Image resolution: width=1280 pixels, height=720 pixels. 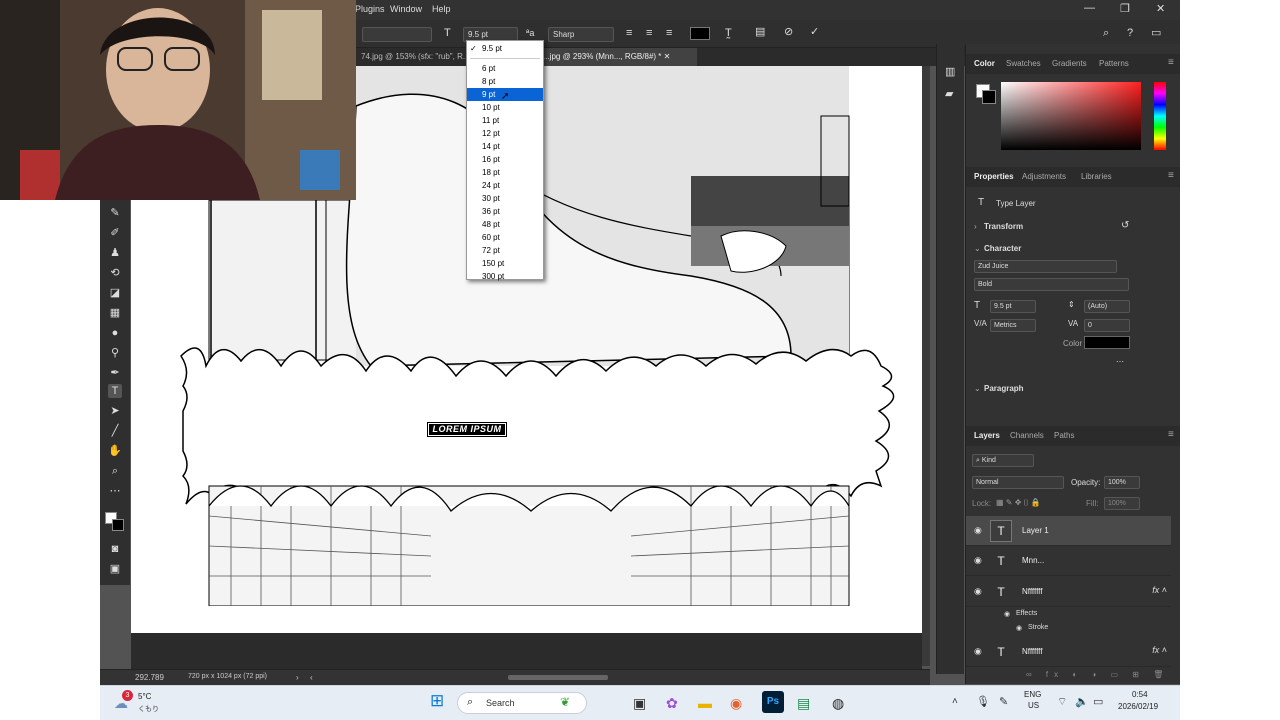 I want to click on layer-row: ◉ T Nfffffff fx ˄, so click(x=1068, y=592).